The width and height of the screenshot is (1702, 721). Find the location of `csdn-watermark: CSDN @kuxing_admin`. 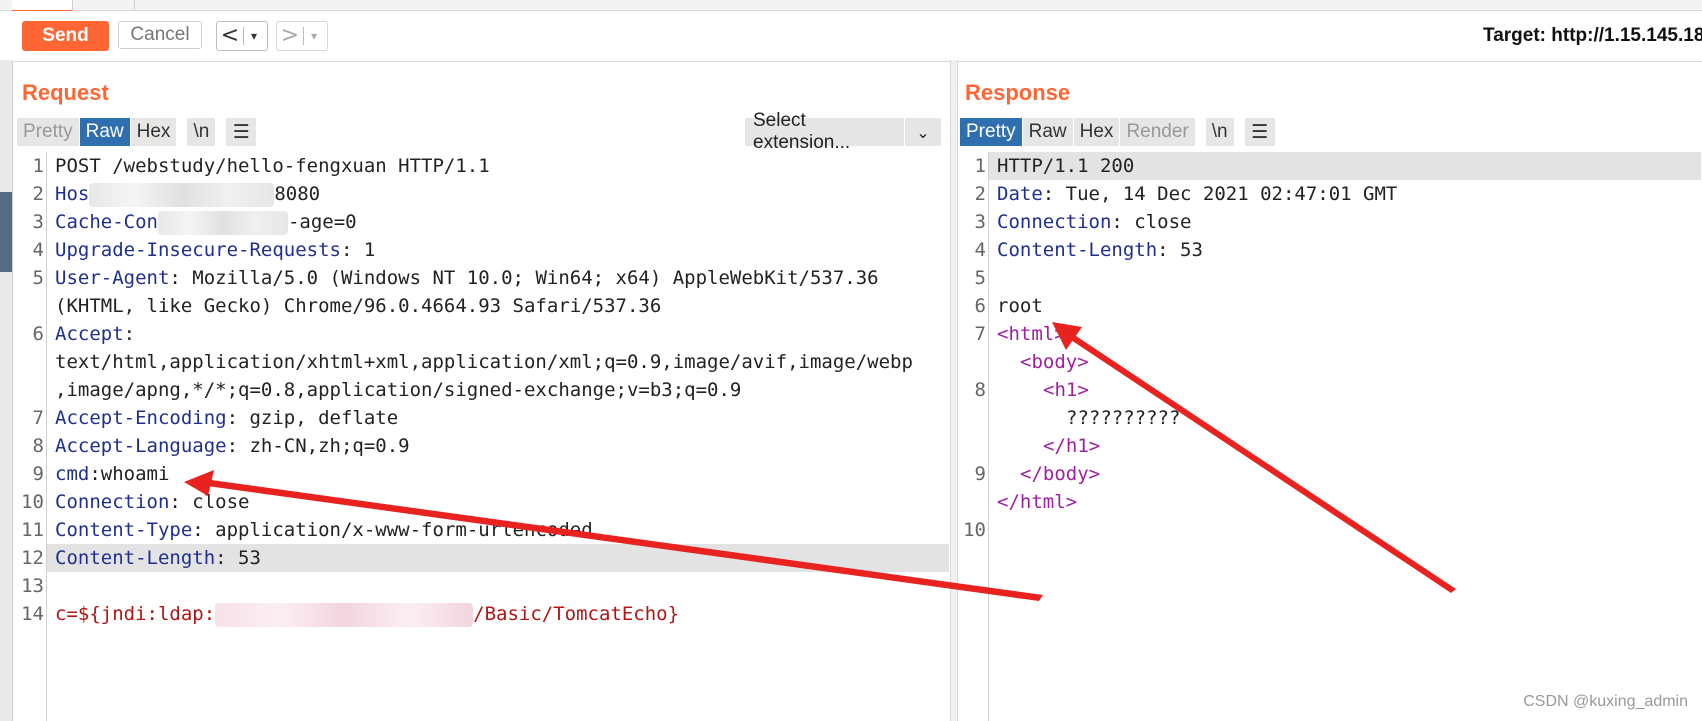

csdn-watermark: CSDN @kuxing_admin is located at coordinates (1605, 701).